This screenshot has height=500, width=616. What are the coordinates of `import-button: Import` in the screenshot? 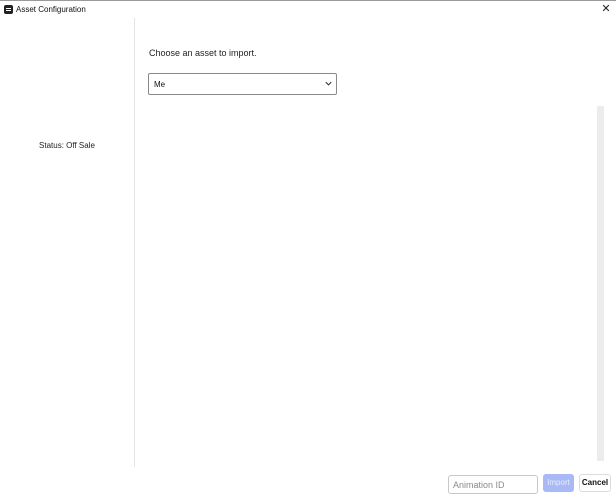 It's located at (558, 483).